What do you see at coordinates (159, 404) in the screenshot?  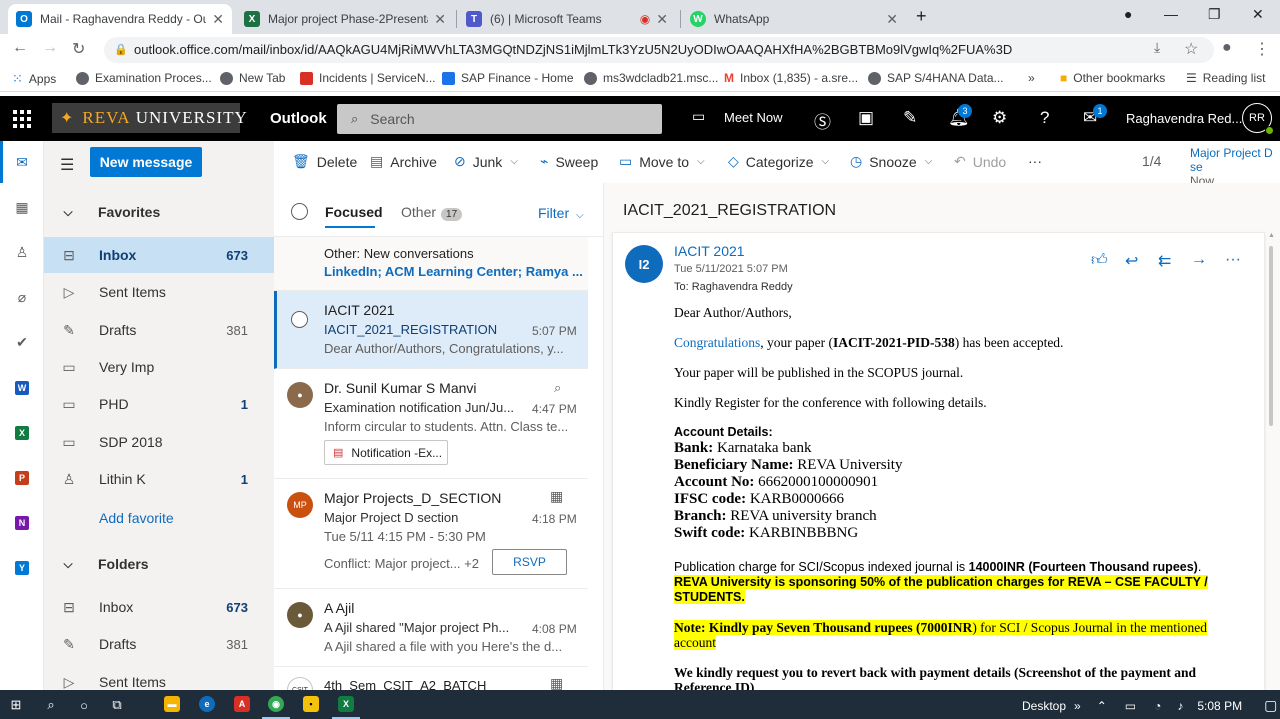 I see `folder-phd: ▭ PHD 1` at bounding box center [159, 404].